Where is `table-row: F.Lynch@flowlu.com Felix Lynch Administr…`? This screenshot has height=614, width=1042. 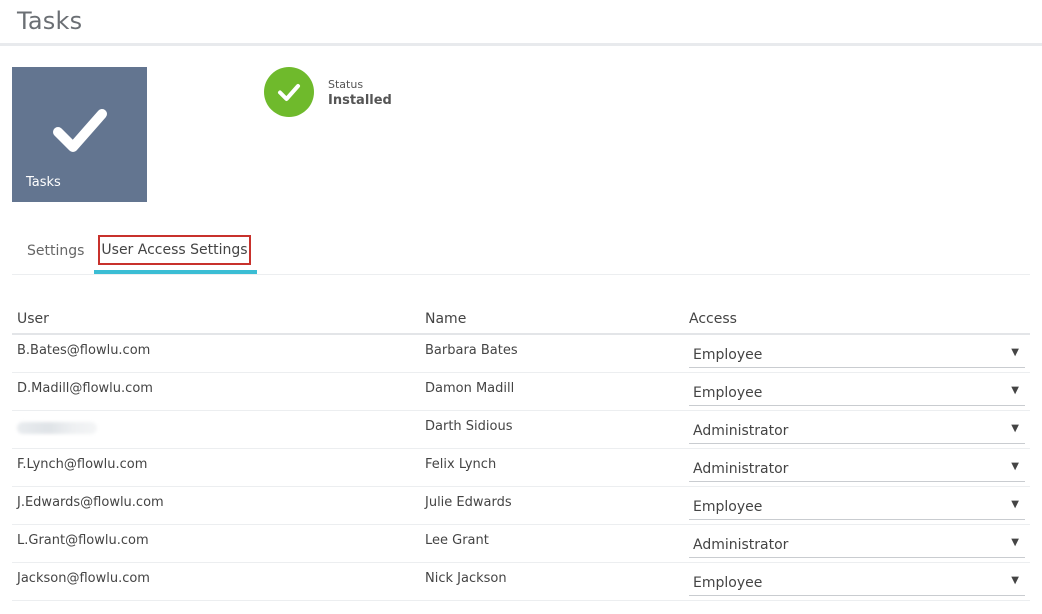 table-row: F.Lynch@flowlu.com Felix Lynch Administr… is located at coordinates (521, 468).